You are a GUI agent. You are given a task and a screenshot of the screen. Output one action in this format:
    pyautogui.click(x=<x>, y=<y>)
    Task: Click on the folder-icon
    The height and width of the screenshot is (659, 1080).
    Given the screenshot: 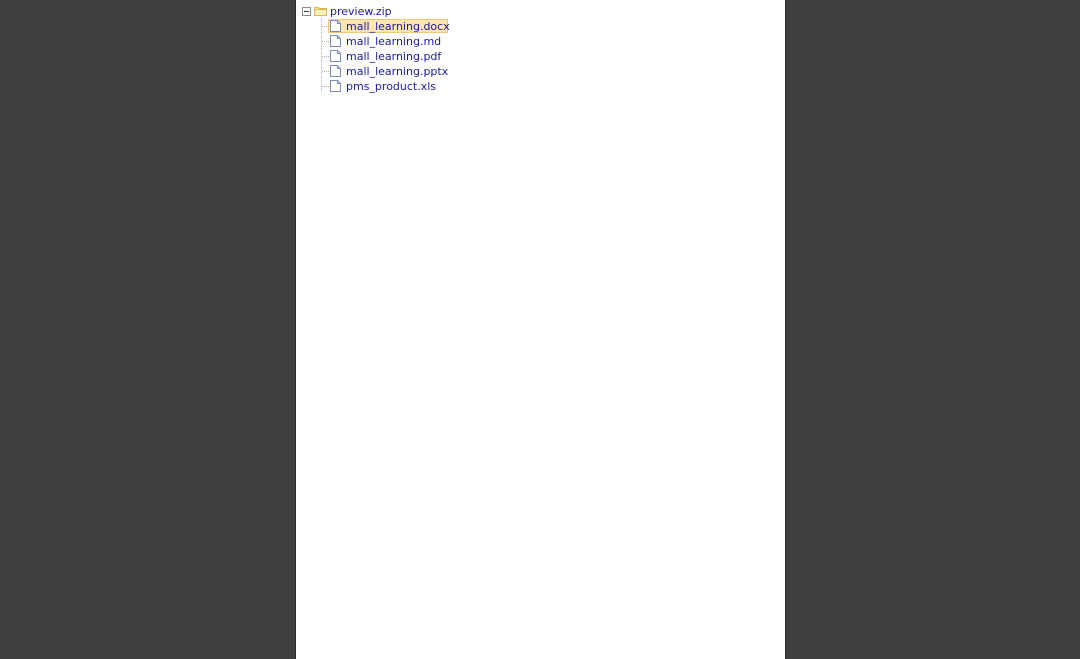 What is the action you would take?
    pyautogui.click(x=320, y=11)
    